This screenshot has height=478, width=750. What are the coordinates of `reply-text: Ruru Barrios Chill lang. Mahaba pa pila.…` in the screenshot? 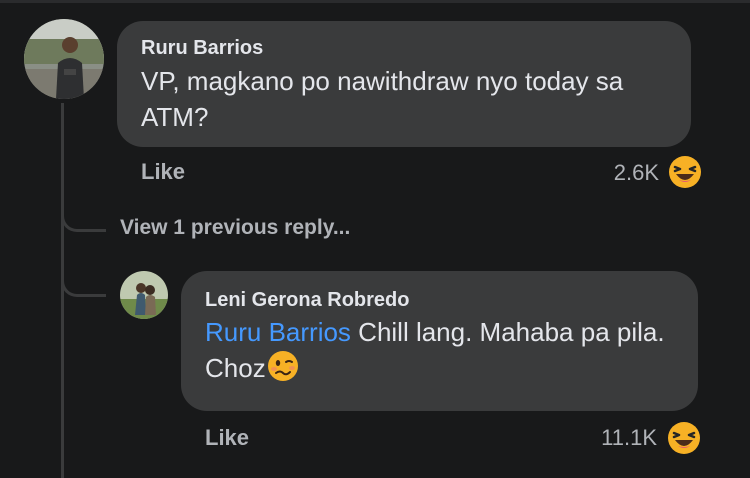 It's located at (445, 352).